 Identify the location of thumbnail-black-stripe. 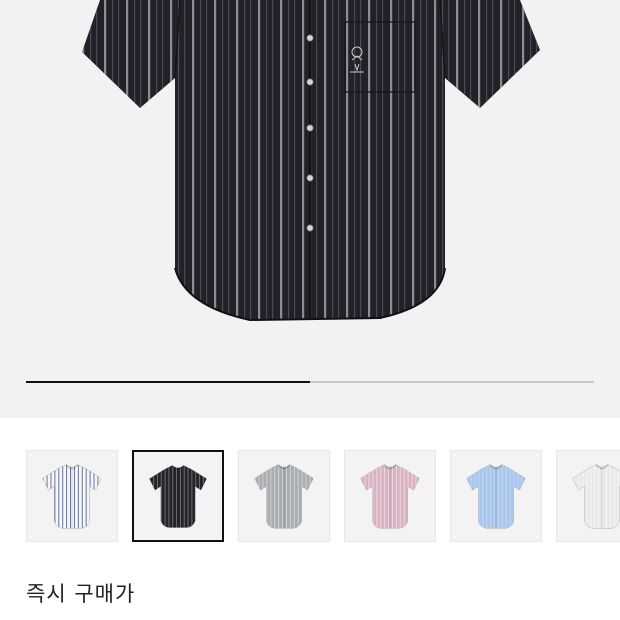
(178, 496).